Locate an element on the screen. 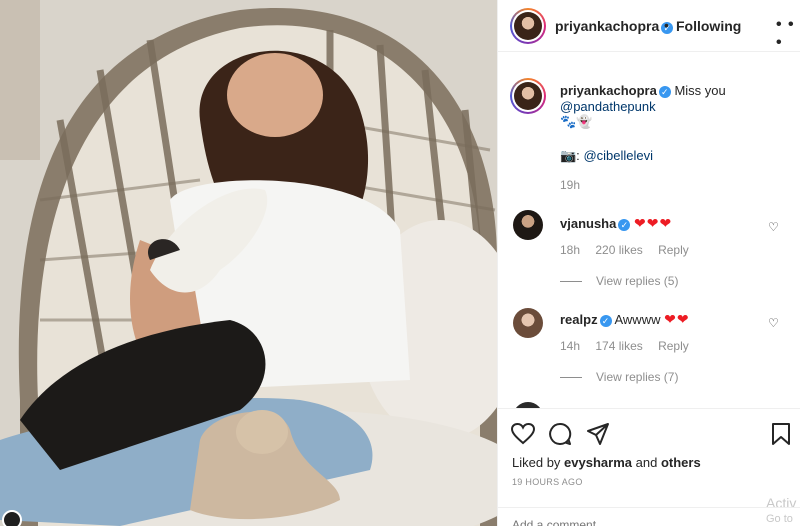 Image resolution: width=800 pixels, height=526 pixels. author-username-link: priyankachopra ✓ is located at coordinates (614, 26).